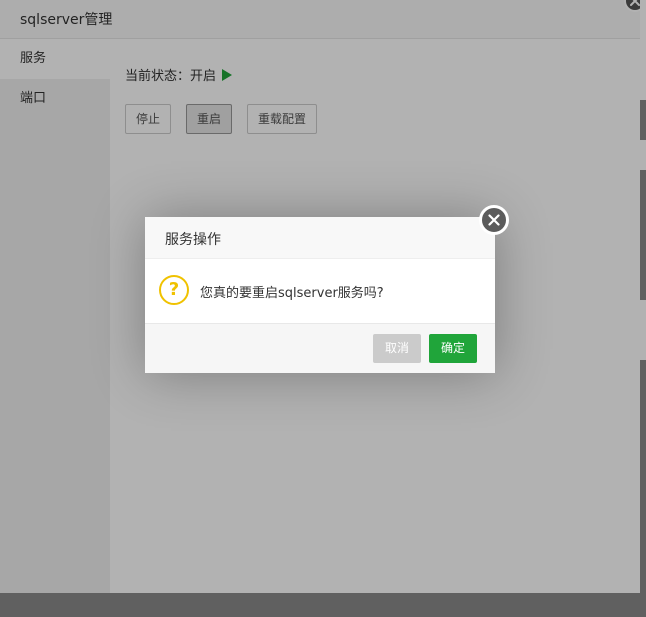 Image resolution: width=646 pixels, height=617 pixels. What do you see at coordinates (193, 240) in the screenshot?
I see `dialog-title: 服务操作` at bounding box center [193, 240].